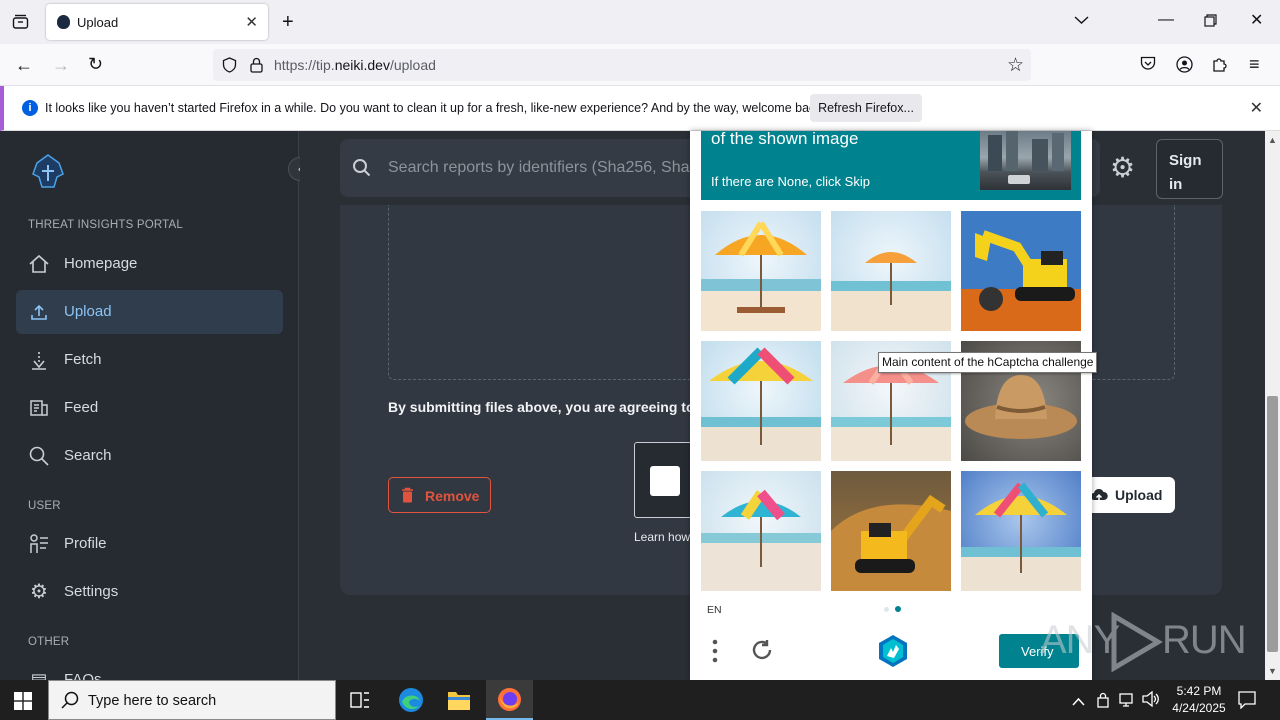 The width and height of the screenshot is (1280, 720). I want to click on portal-logo-icon, so click(48, 174).